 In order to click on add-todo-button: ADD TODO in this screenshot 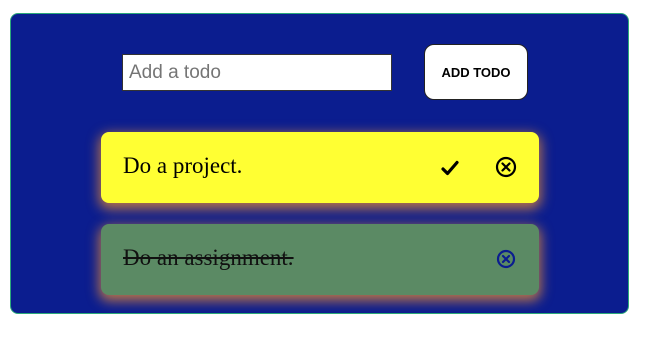, I will do `click(476, 72)`.